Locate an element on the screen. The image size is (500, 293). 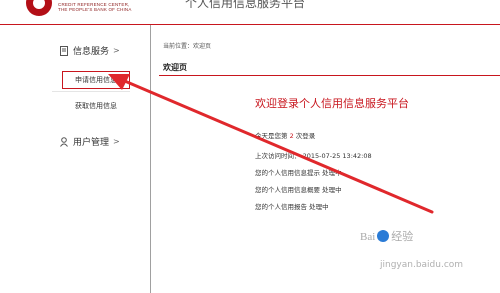
sidebar-section-label: 信息服务 is located at coordinates (91, 52).